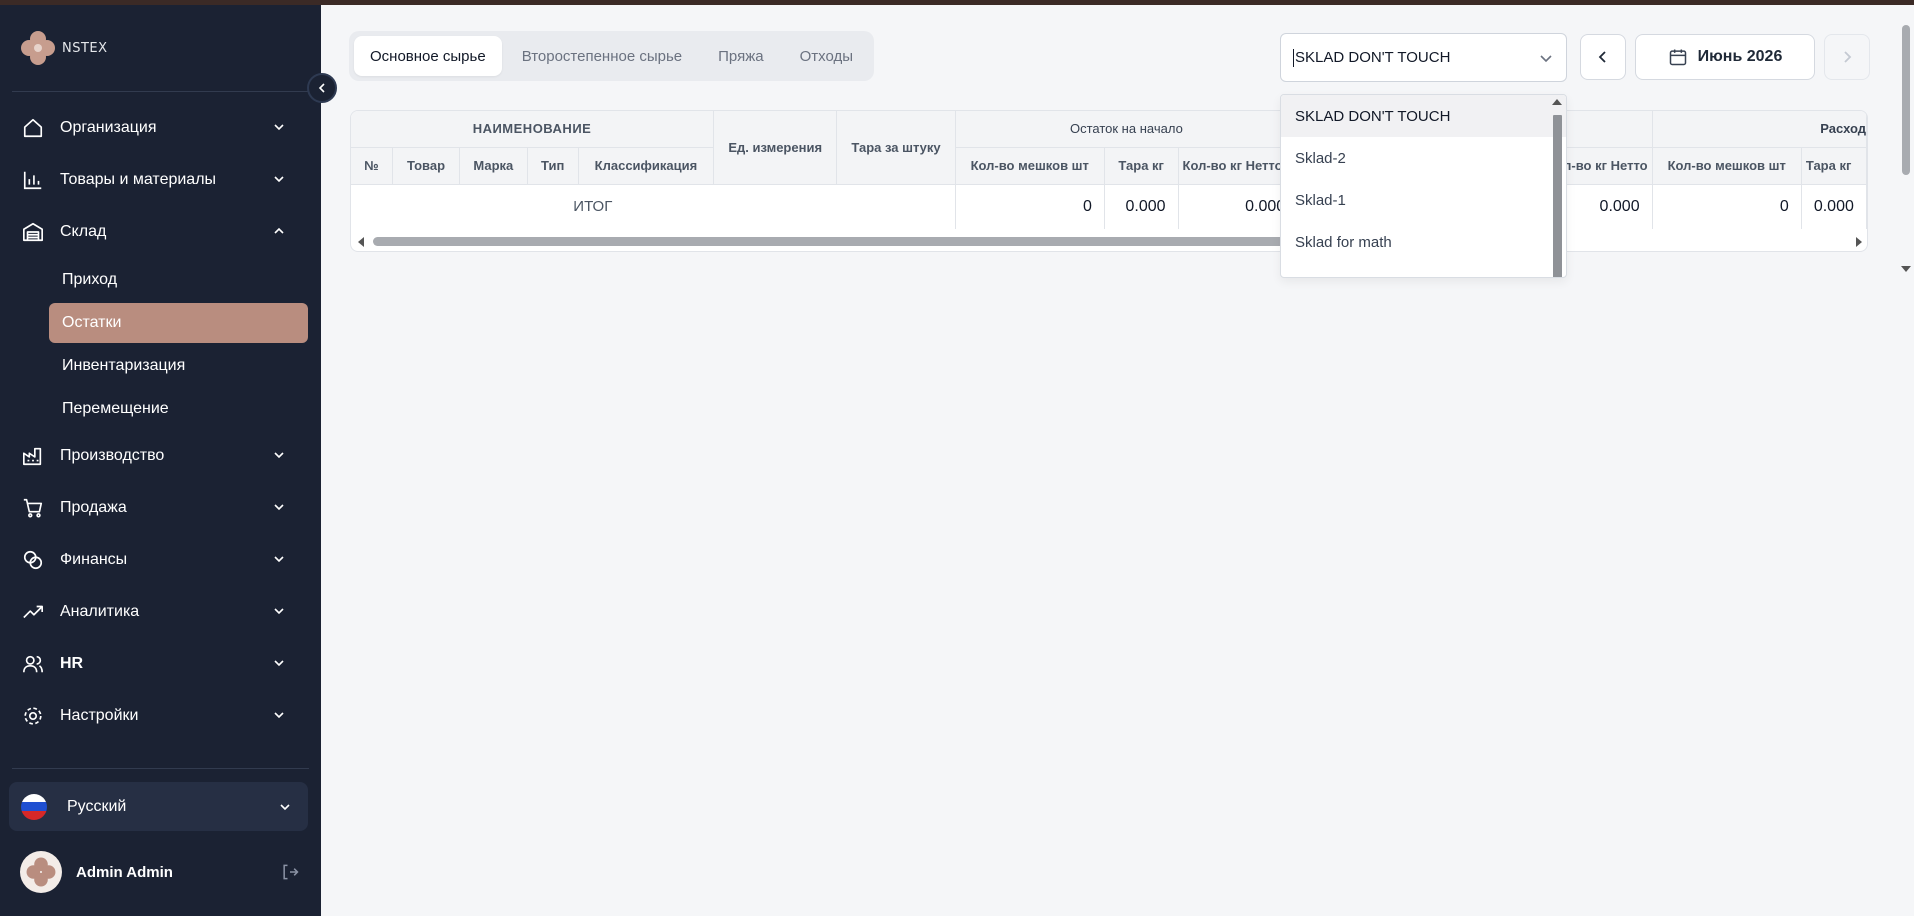 The width and height of the screenshot is (1914, 916). I want to click on sidebar-item-label: HR, so click(72, 663).